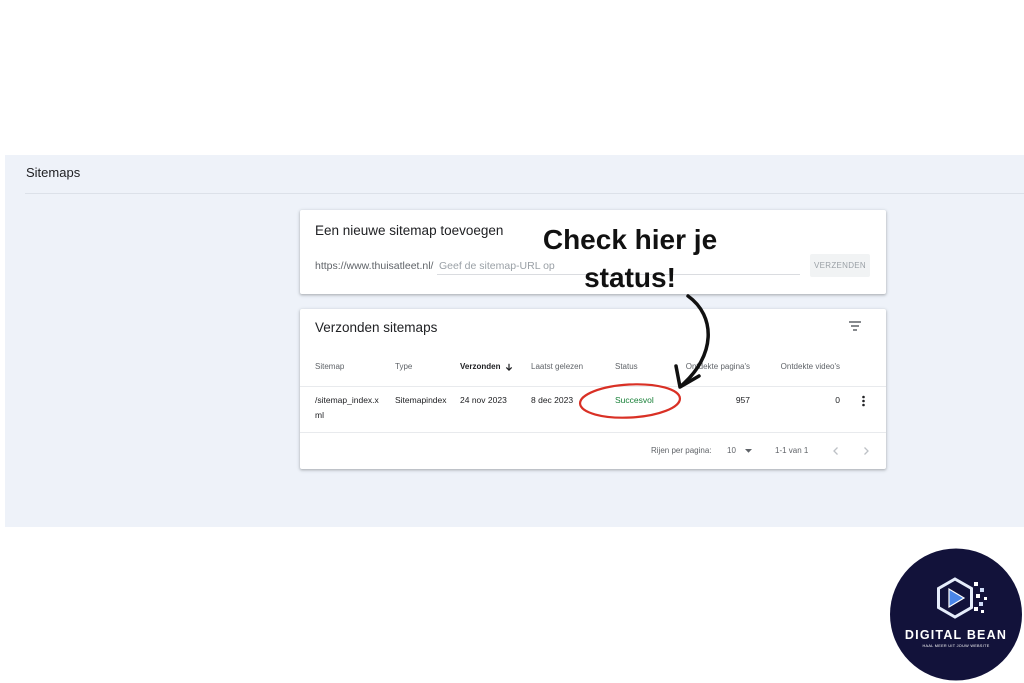 This screenshot has width=1024, height=683. What do you see at coordinates (403, 367) in the screenshot?
I see `column-header-type: Type` at bounding box center [403, 367].